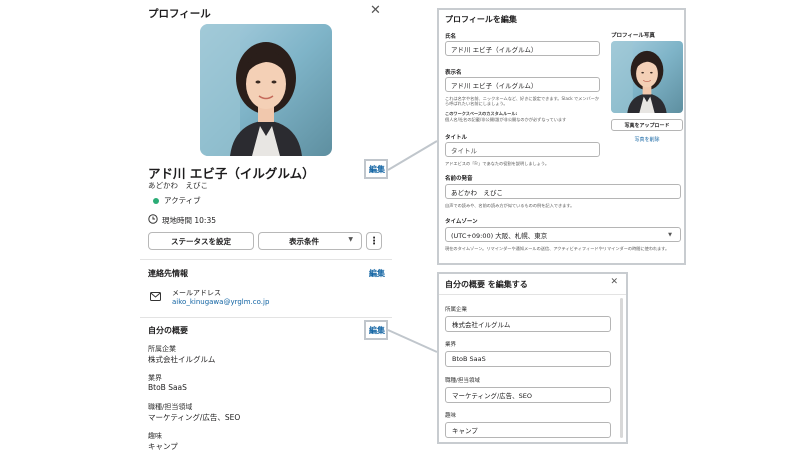 This screenshot has height=455, width=800. What do you see at coordinates (469, 359) in the screenshot?
I see `industry-value: BtoB SaaS` at bounding box center [469, 359].